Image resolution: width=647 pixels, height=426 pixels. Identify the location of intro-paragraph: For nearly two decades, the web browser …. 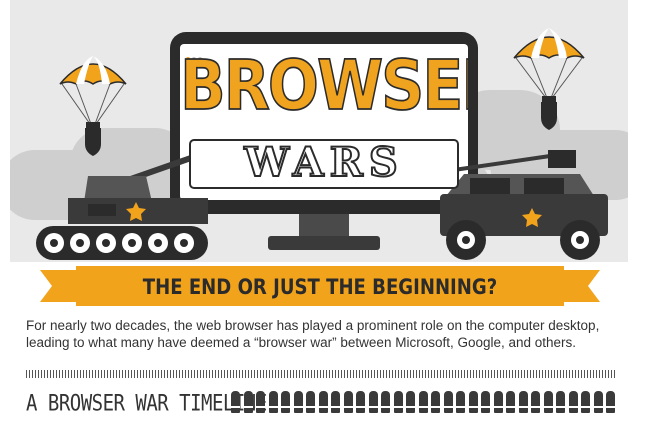
(313, 334).